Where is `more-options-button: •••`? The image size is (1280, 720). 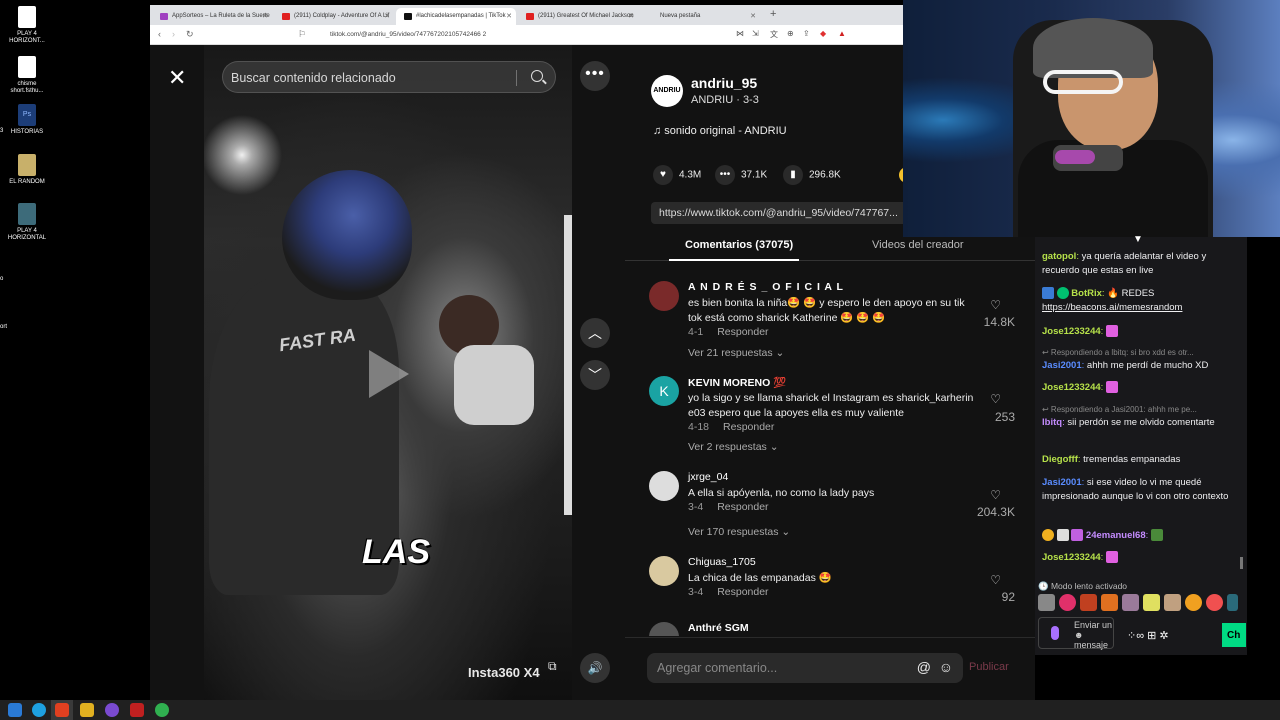
more-options-button: ••• is located at coordinates (595, 76).